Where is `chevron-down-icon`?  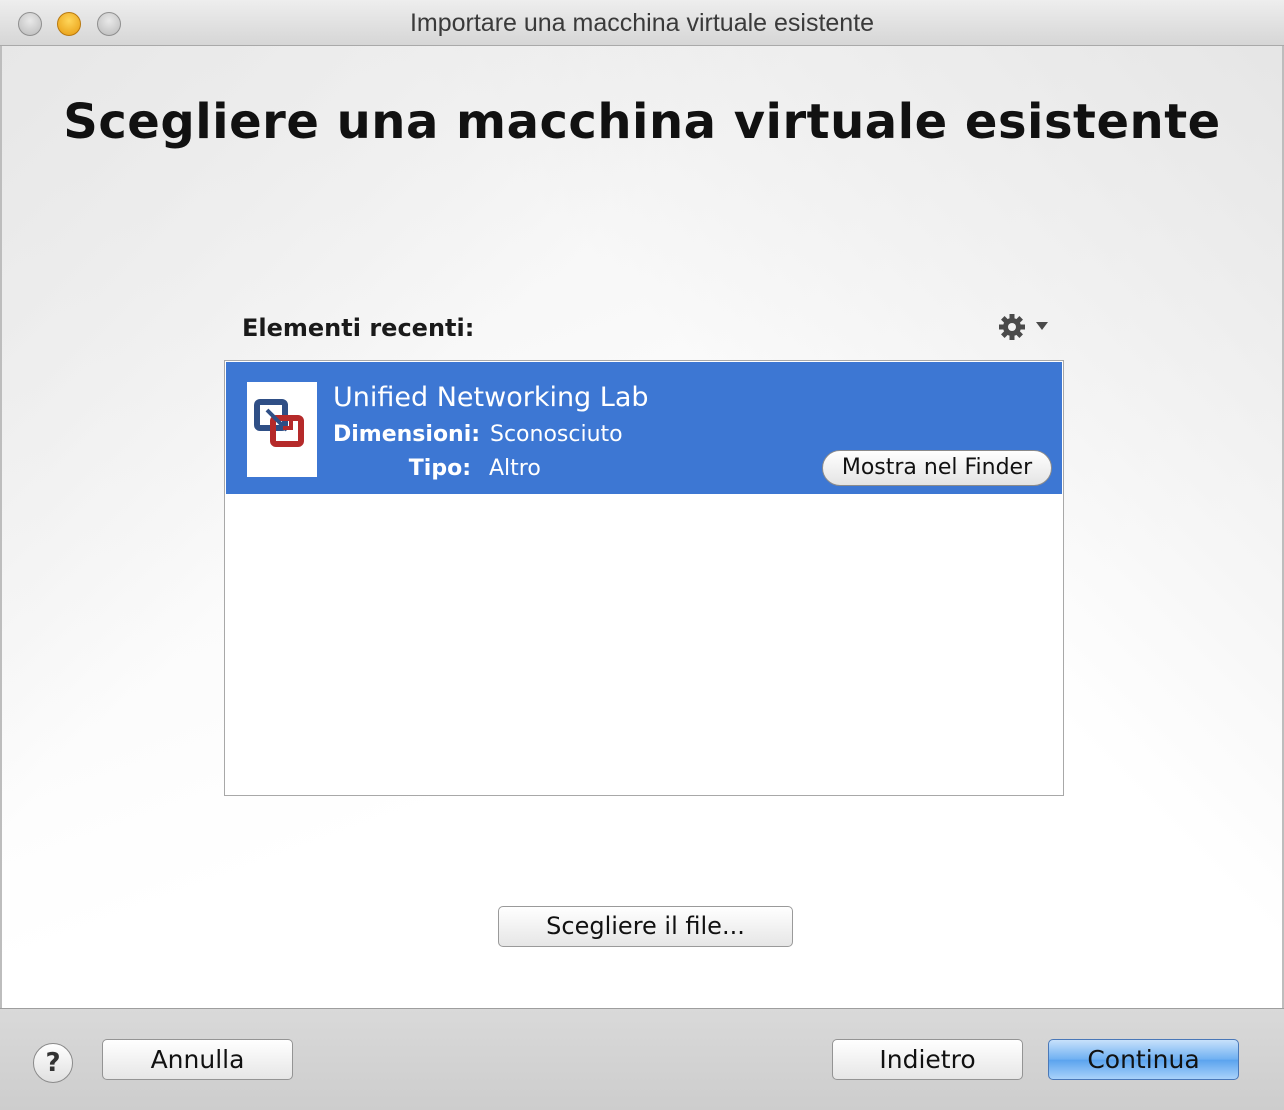
chevron-down-icon is located at coordinates (1042, 326).